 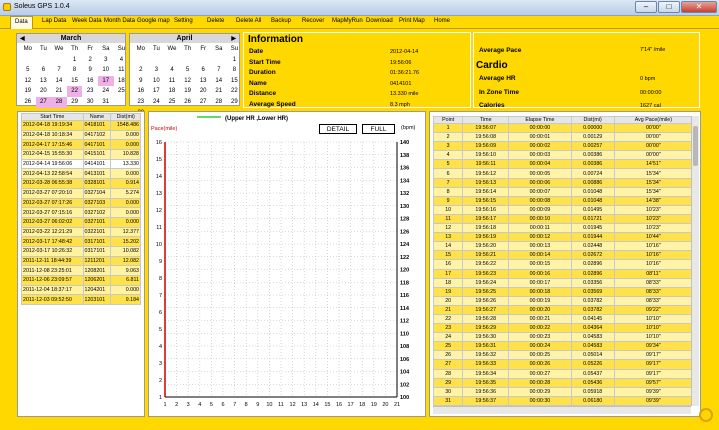 I want to click on table-row: 2012-04-18 19:19:34 0418101 1548.486, so click(x=81, y=125).